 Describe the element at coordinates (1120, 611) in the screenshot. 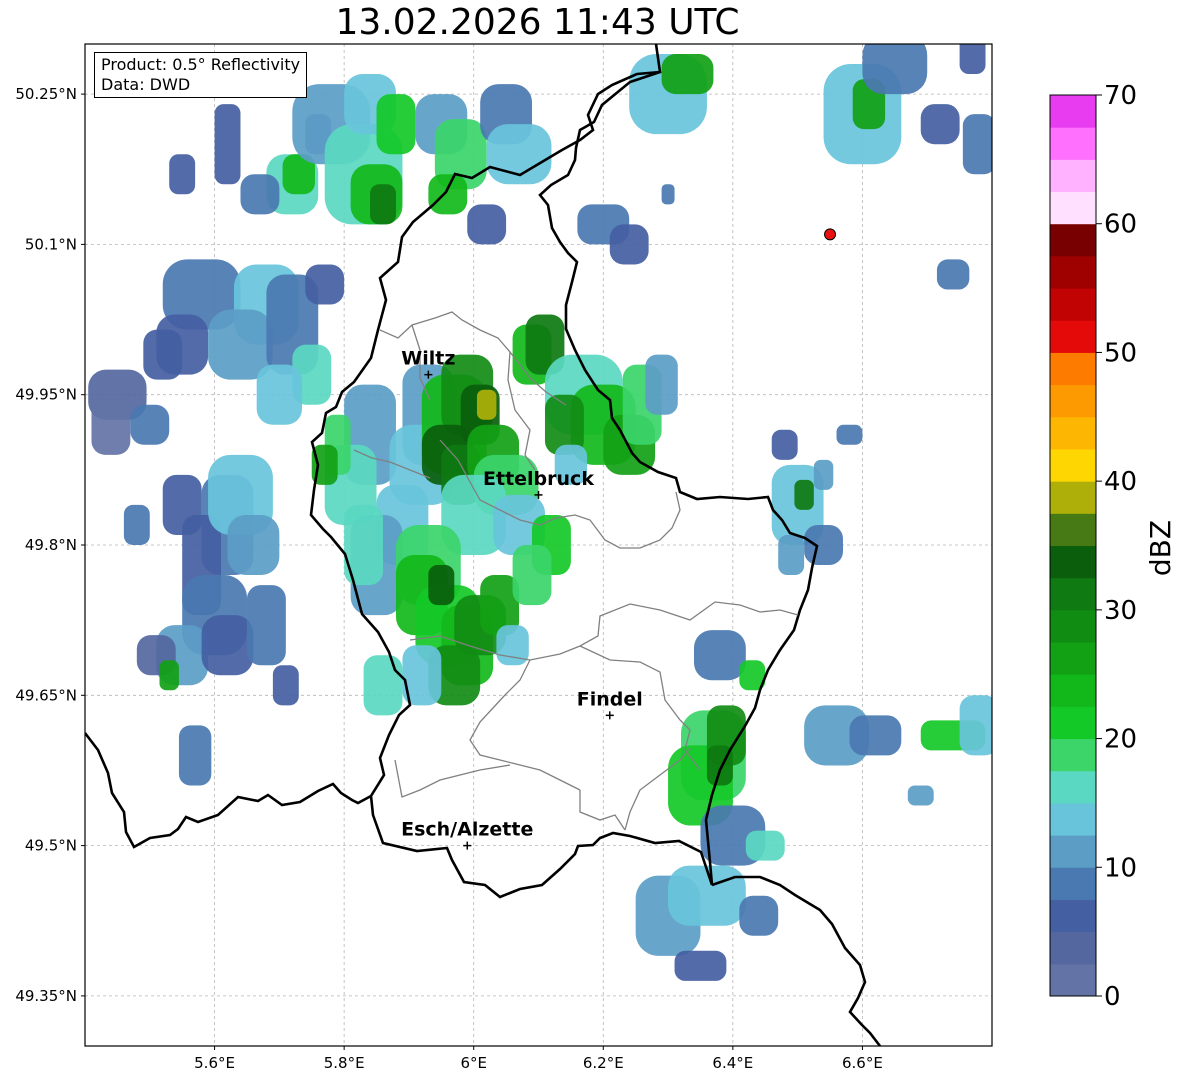

I see `colorbar-tick-label: 30` at that location.